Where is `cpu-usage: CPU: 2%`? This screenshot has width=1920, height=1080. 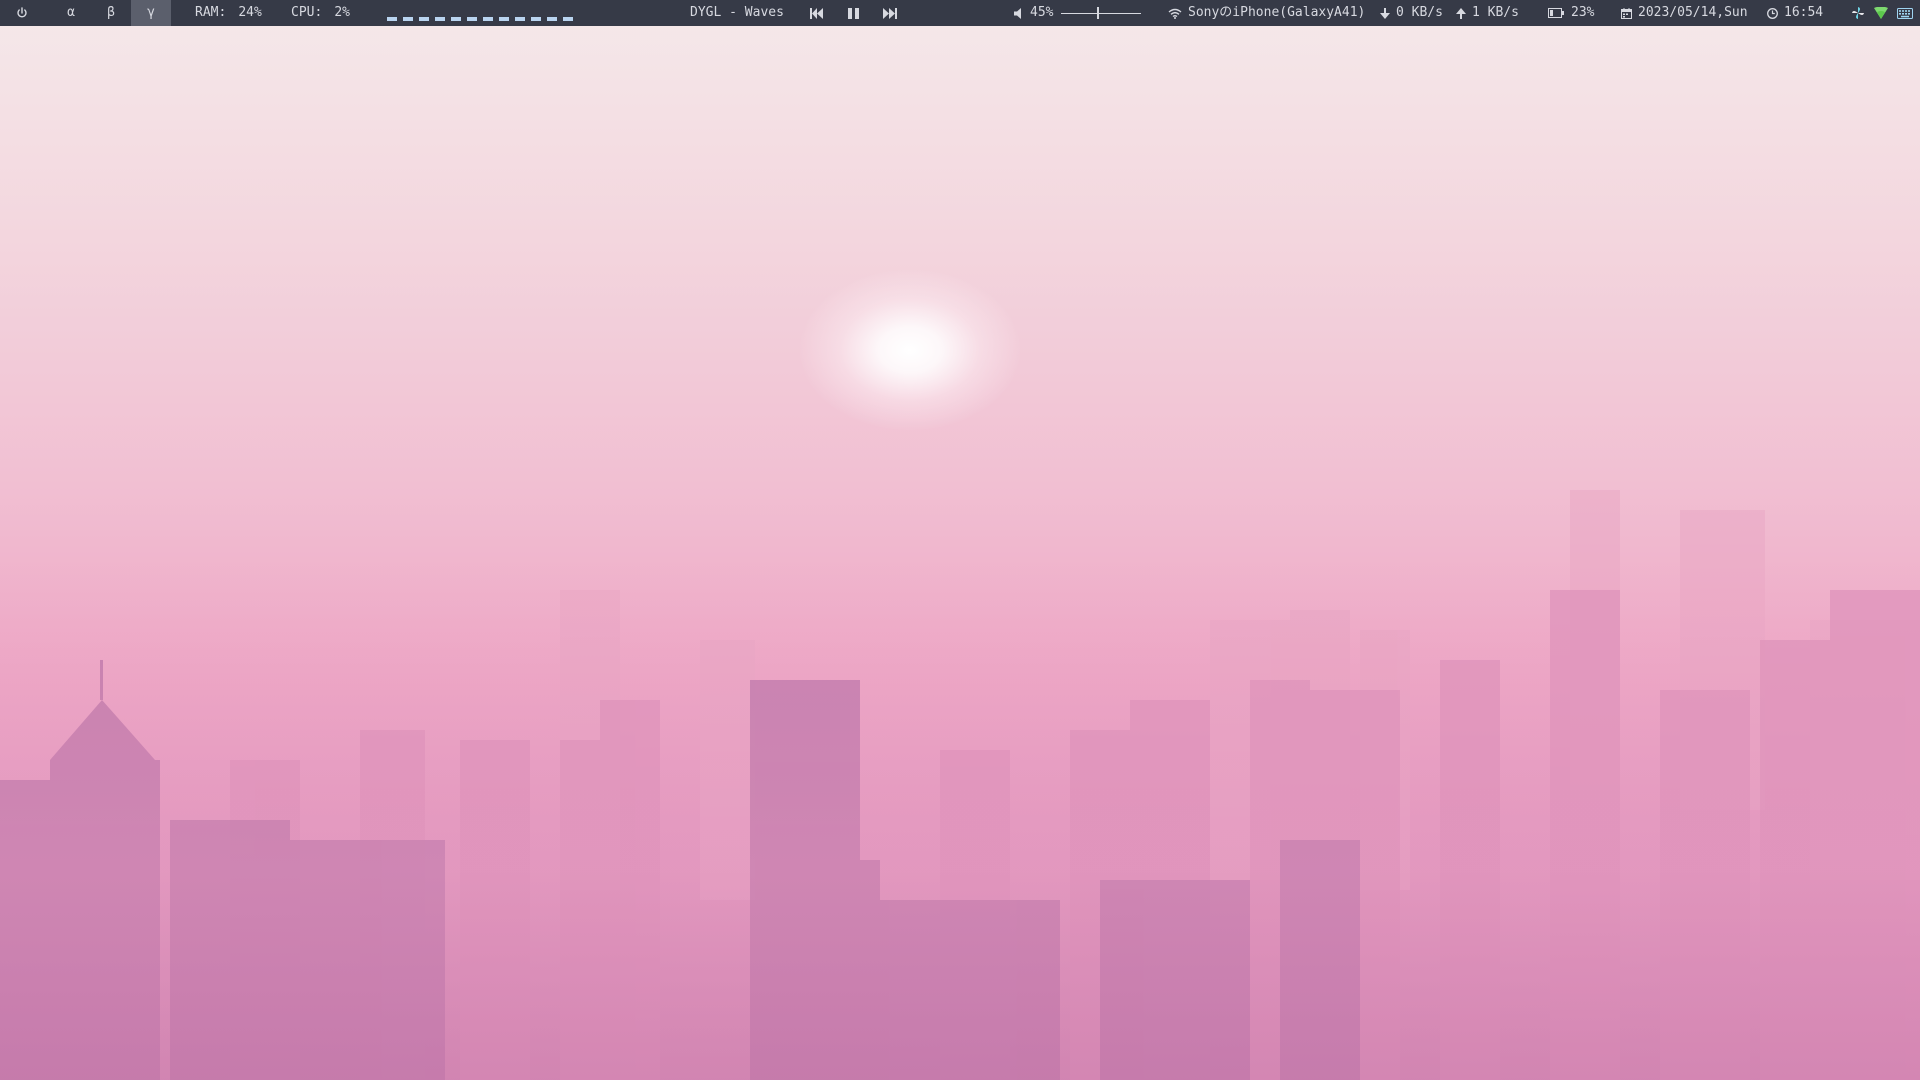 cpu-usage: CPU: 2% is located at coordinates (320, 13).